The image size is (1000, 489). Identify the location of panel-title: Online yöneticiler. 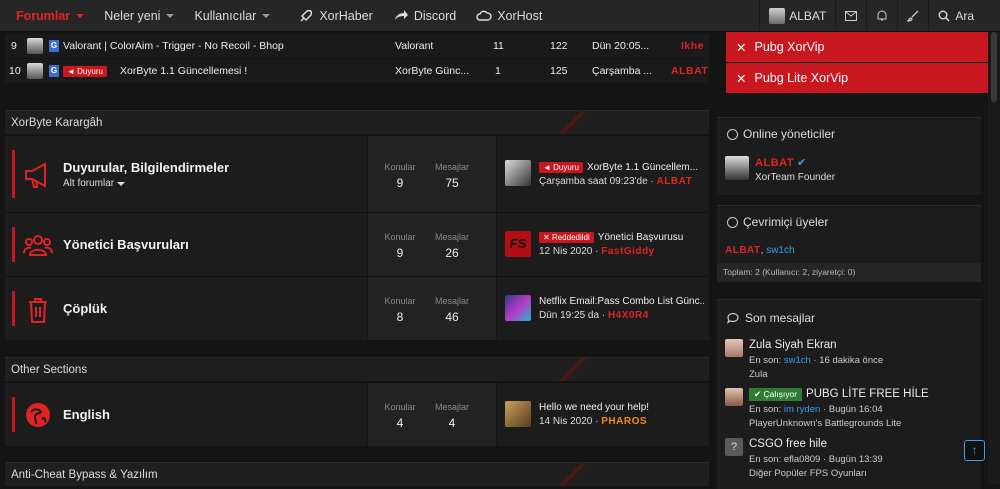
(789, 134).